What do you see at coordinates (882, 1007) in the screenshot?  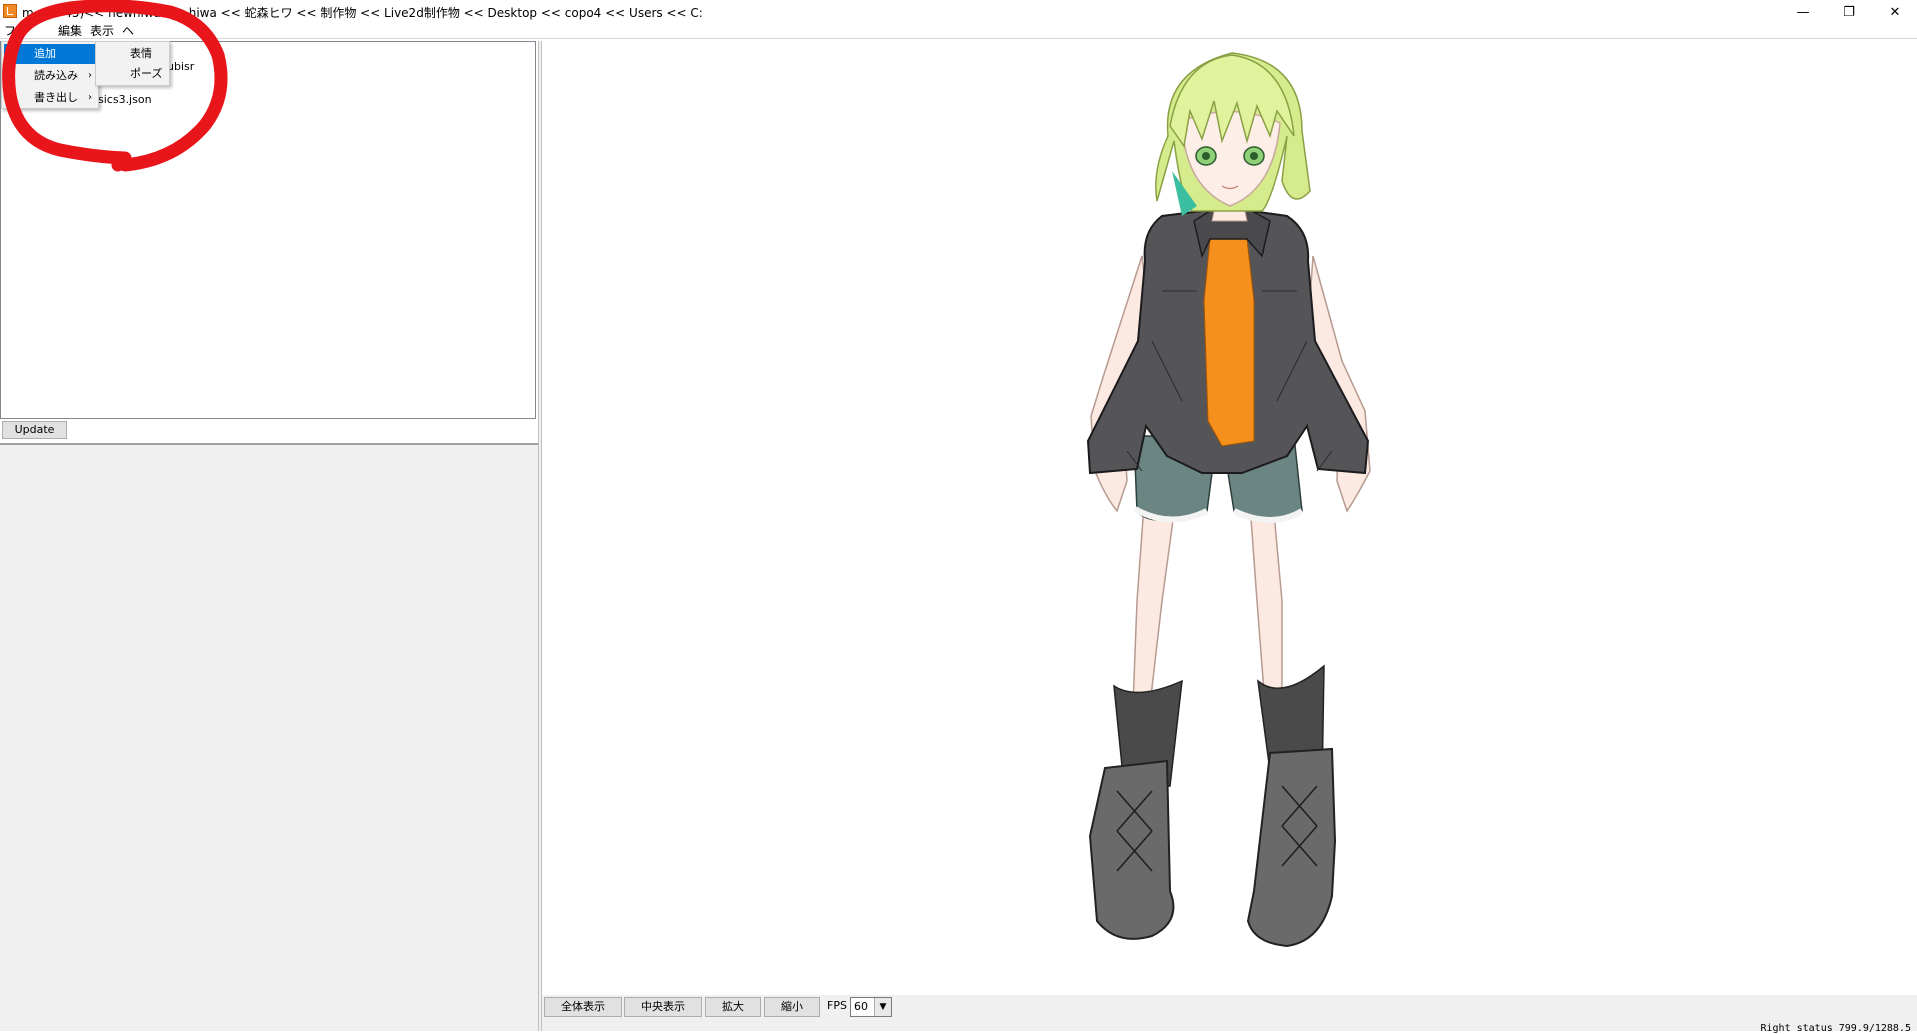 I see `dropdown-arrow-icon: ▼` at bounding box center [882, 1007].